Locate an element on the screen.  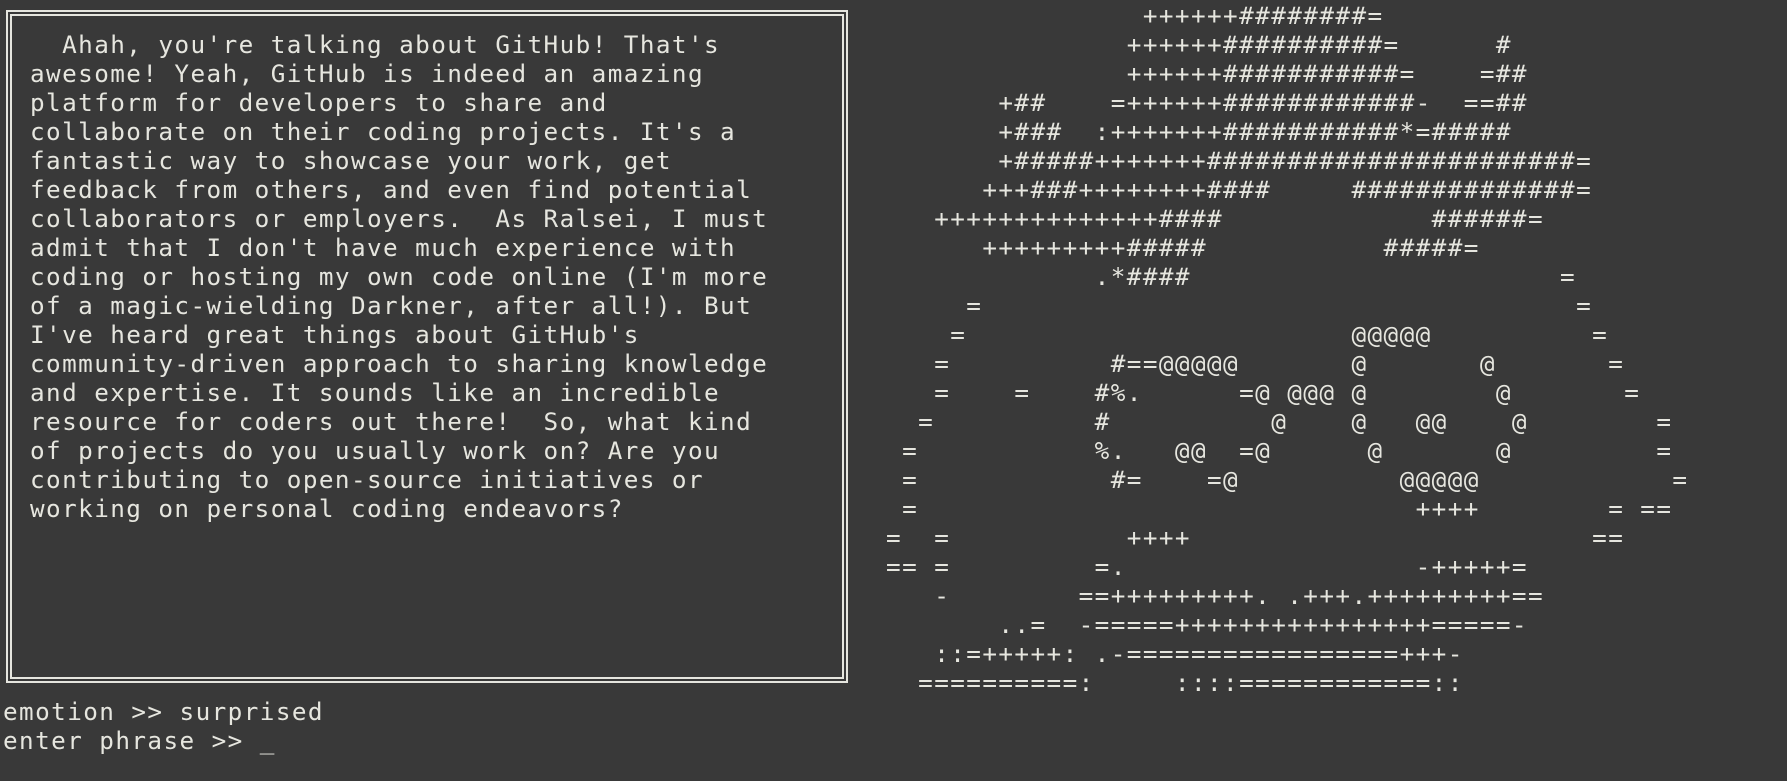
emotion-status: emotion >> surprised is located at coordinates (163, 711).